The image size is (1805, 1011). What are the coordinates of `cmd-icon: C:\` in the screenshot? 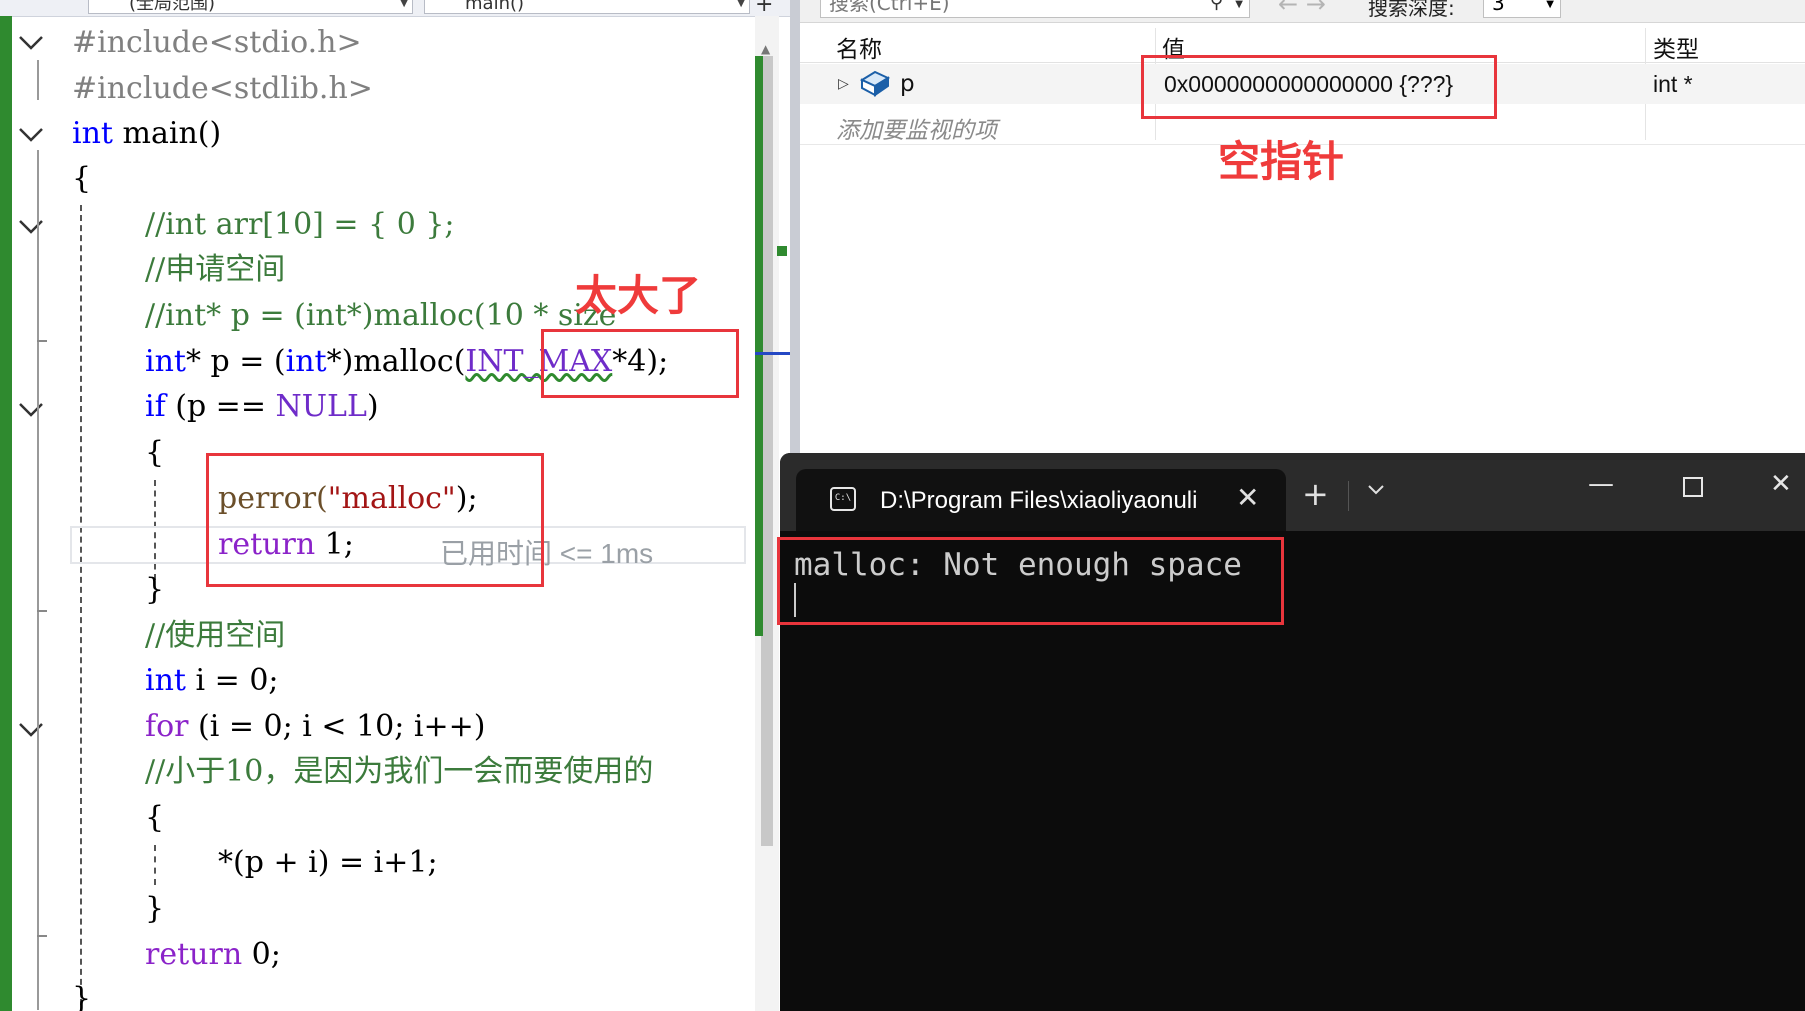 It's located at (843, 499).